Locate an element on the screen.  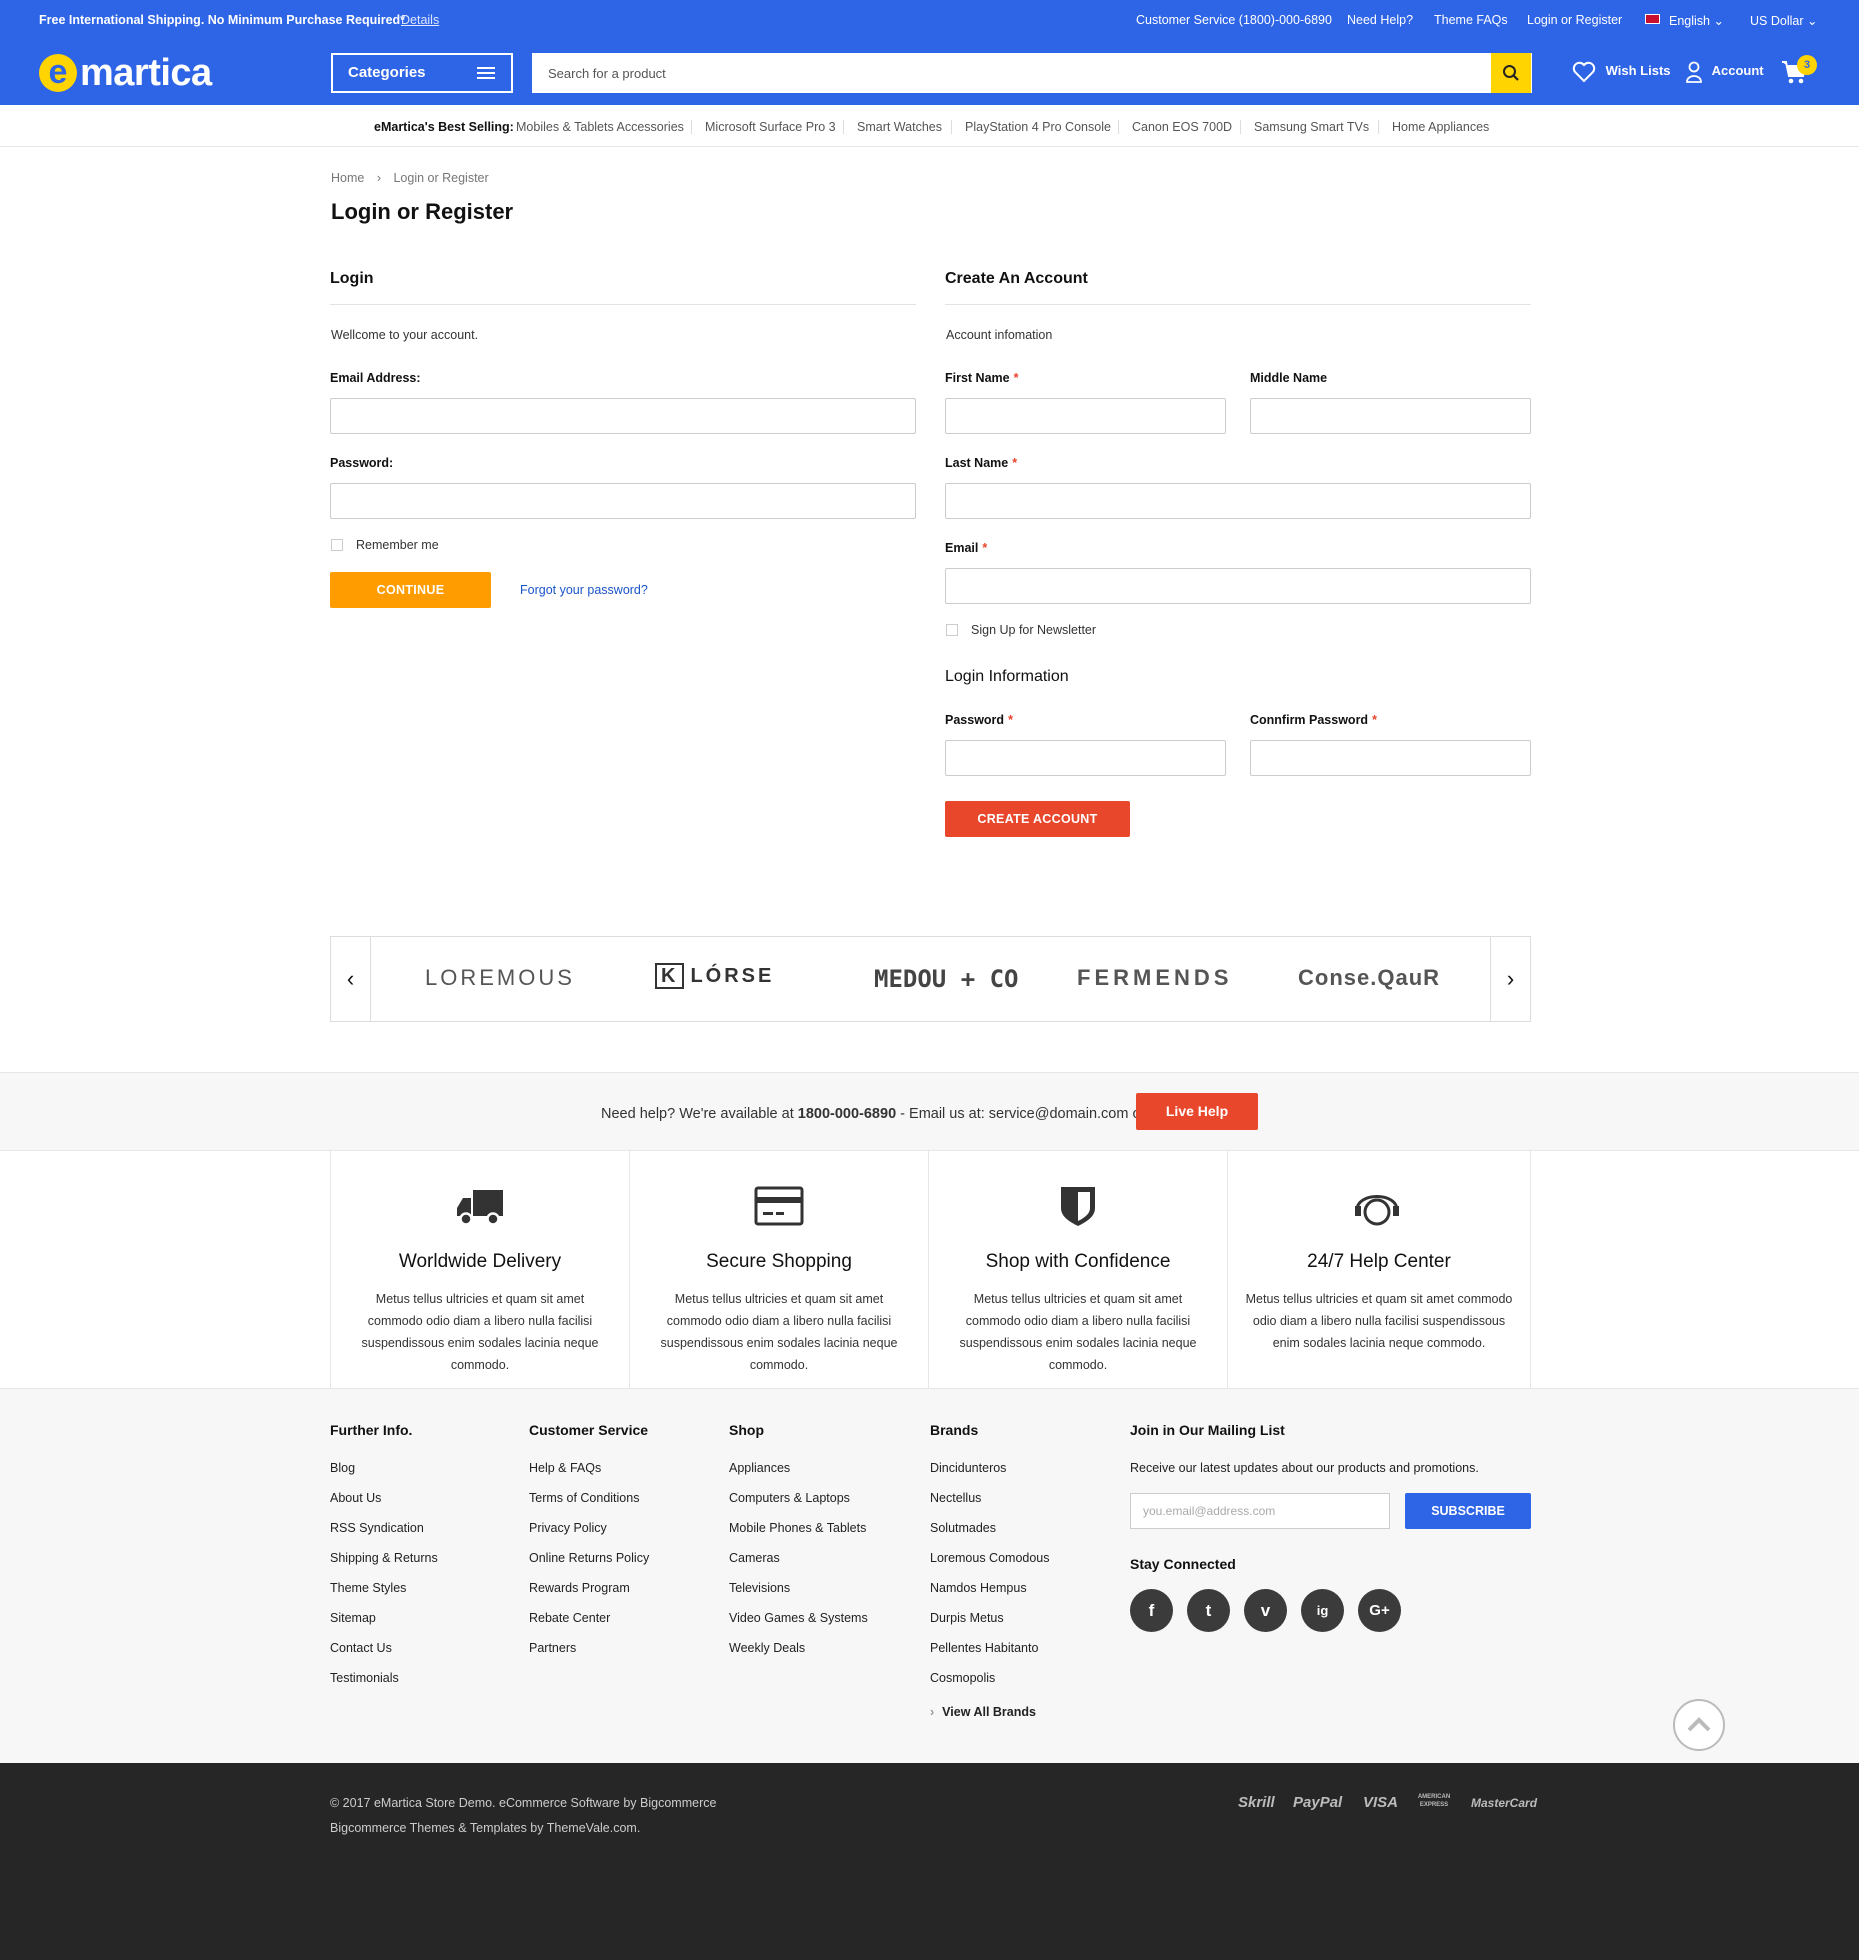
carousel-prev-button: ‹ is located at coordinates (351, 979).